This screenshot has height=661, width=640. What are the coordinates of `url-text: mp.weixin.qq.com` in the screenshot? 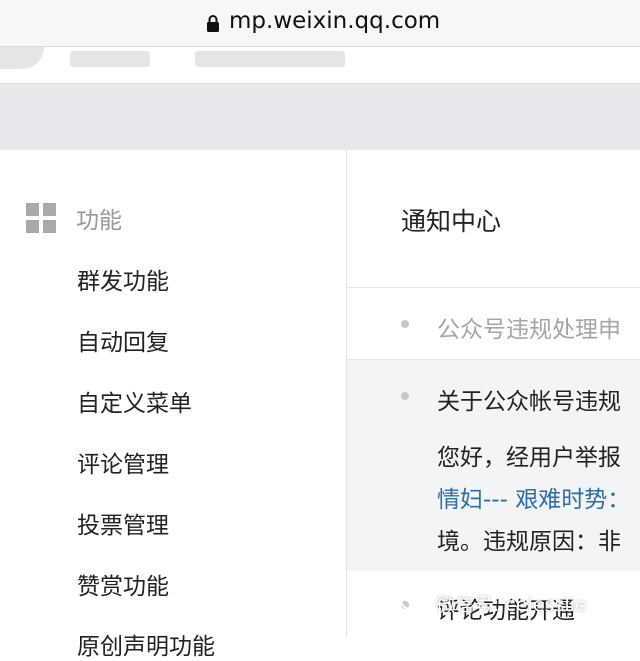 It's located at (335, 21).